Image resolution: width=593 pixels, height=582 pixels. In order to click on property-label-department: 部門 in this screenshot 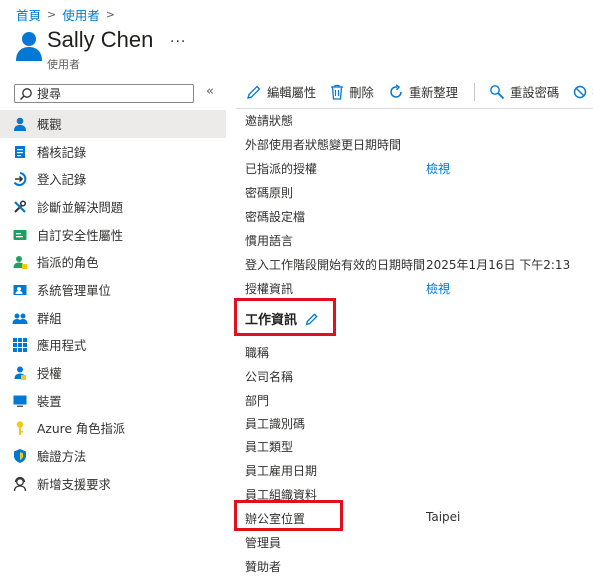, I will do `click(257, 401)`.